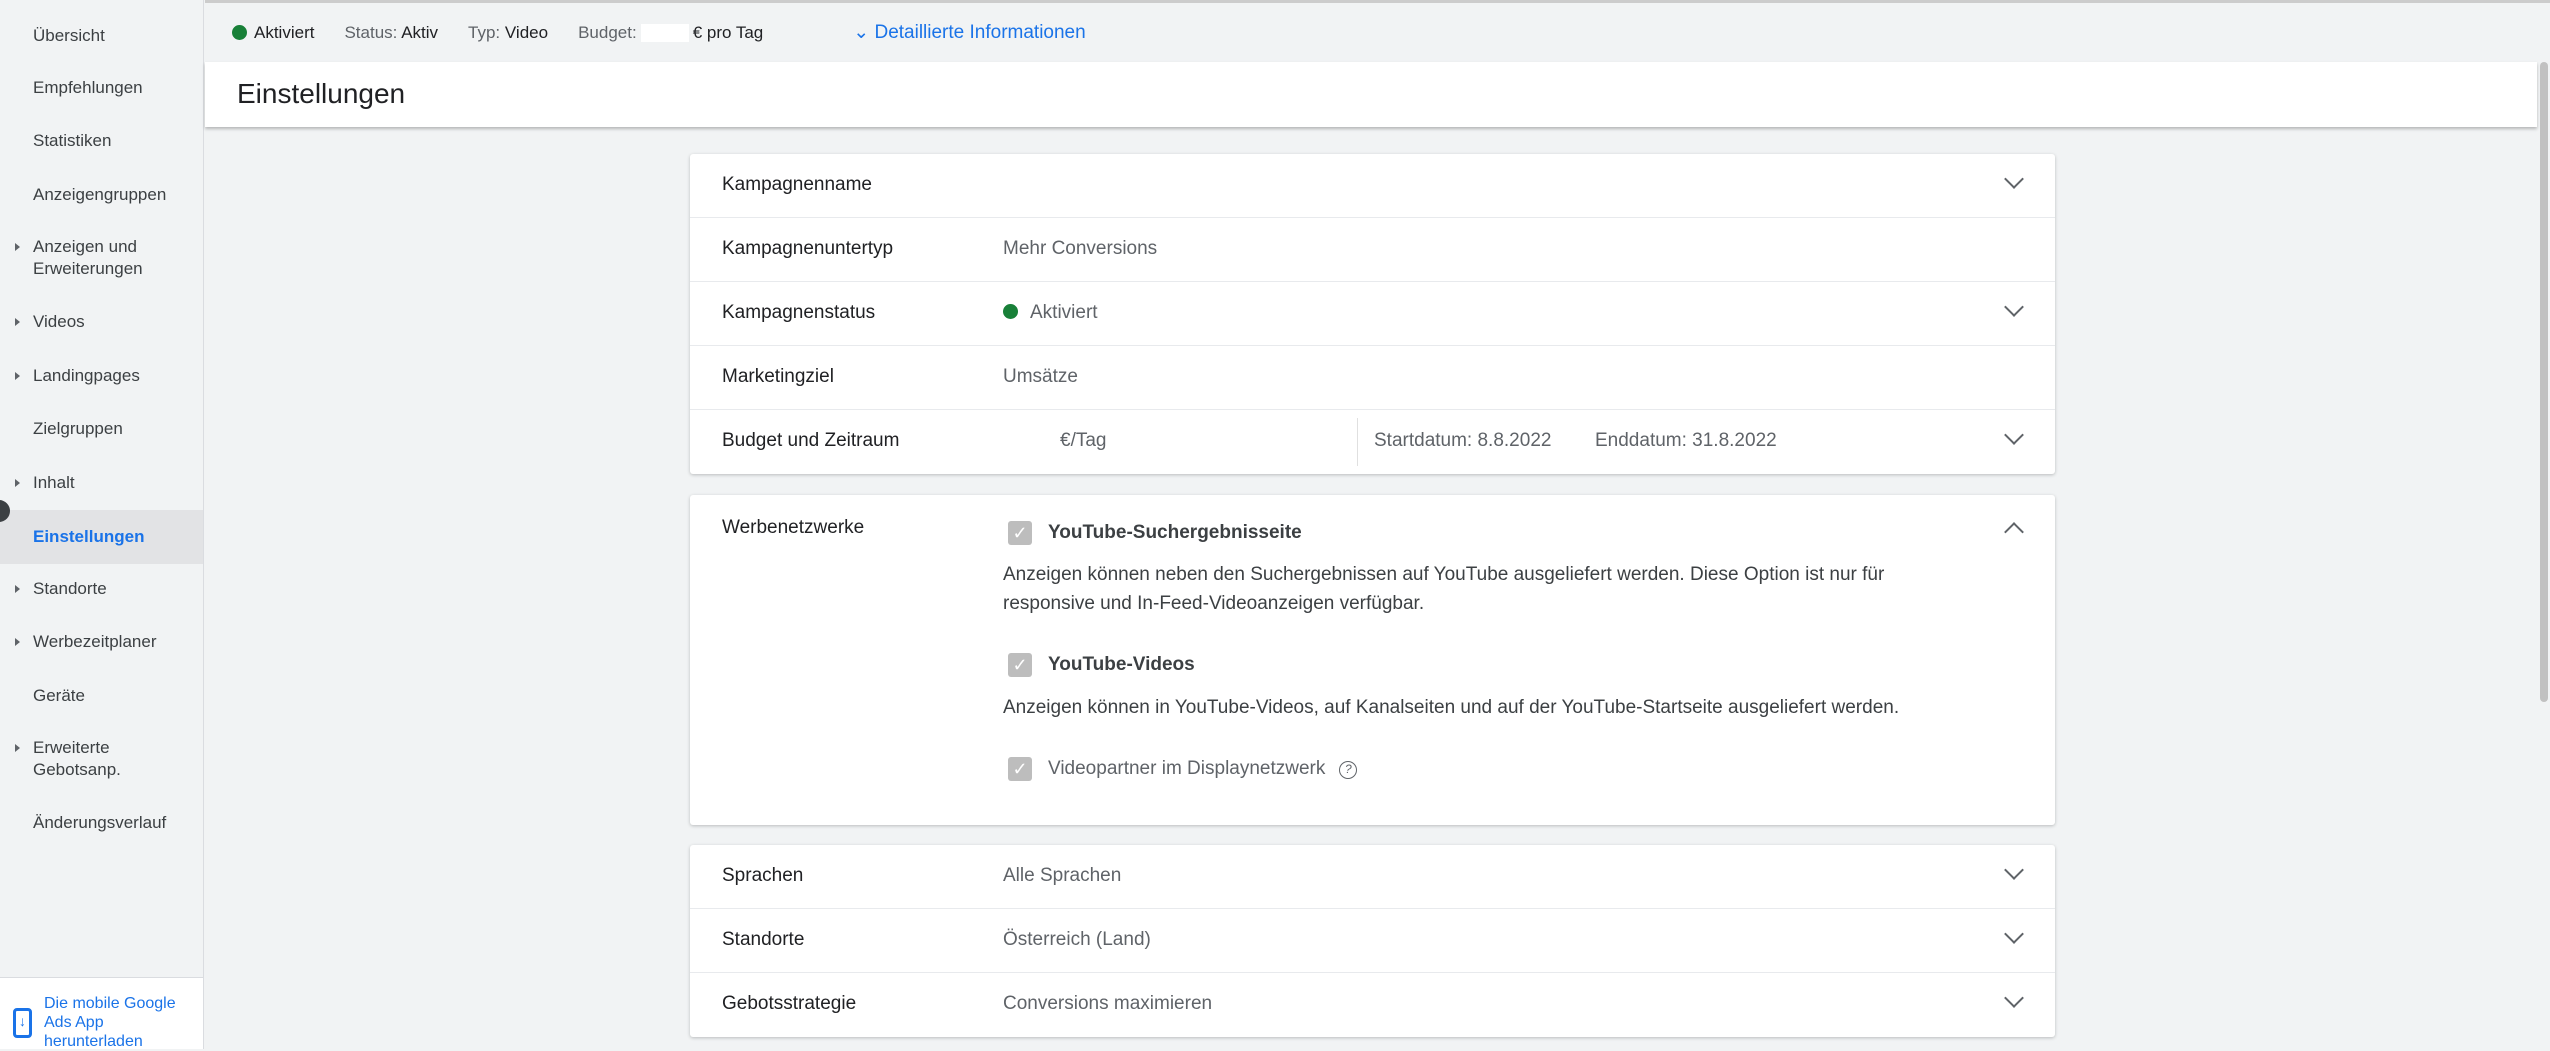 The height and width of the screenshot is (1051, 2550). I want to click on chevron-up-icon, so click(2014, 532).